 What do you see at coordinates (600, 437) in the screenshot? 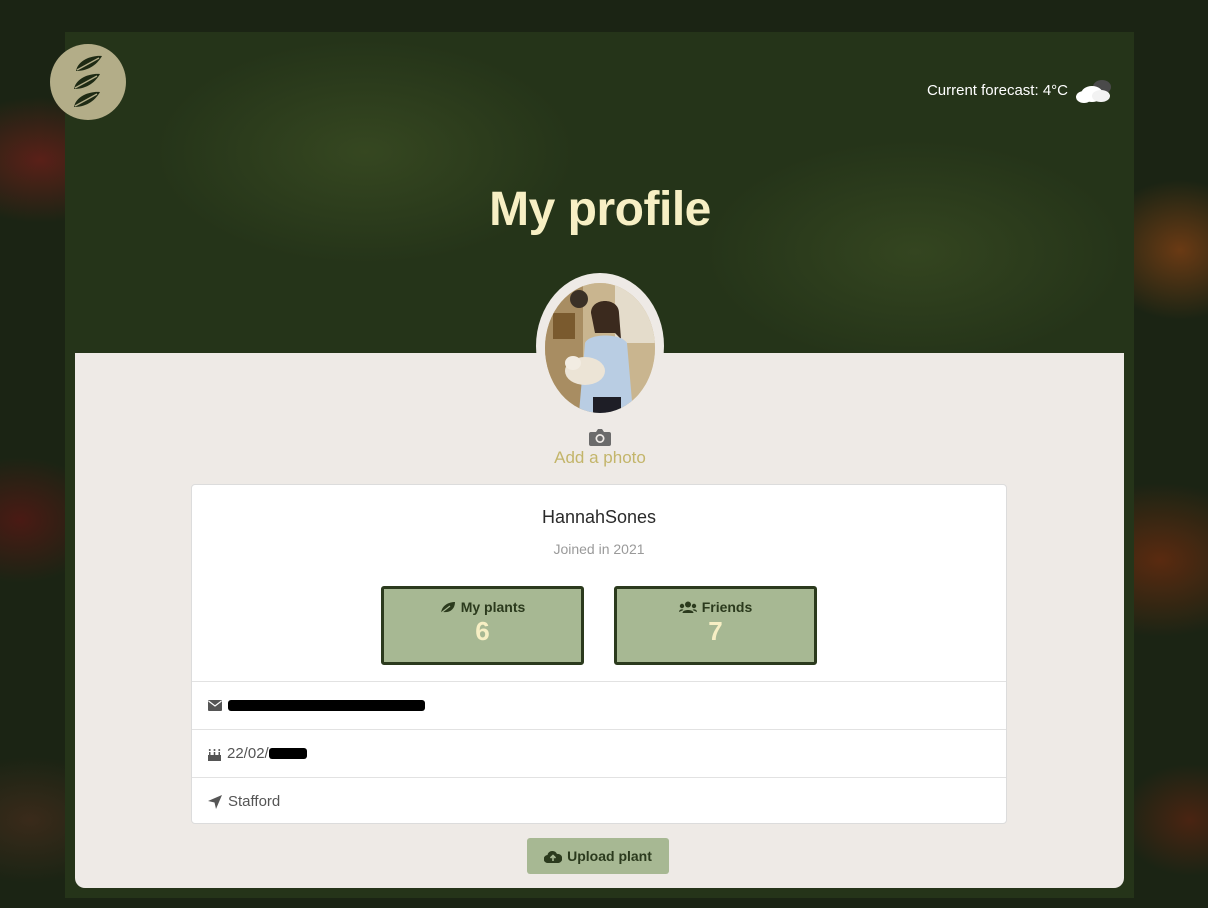
I see `camera-icon` at bounding box center [600, 437].